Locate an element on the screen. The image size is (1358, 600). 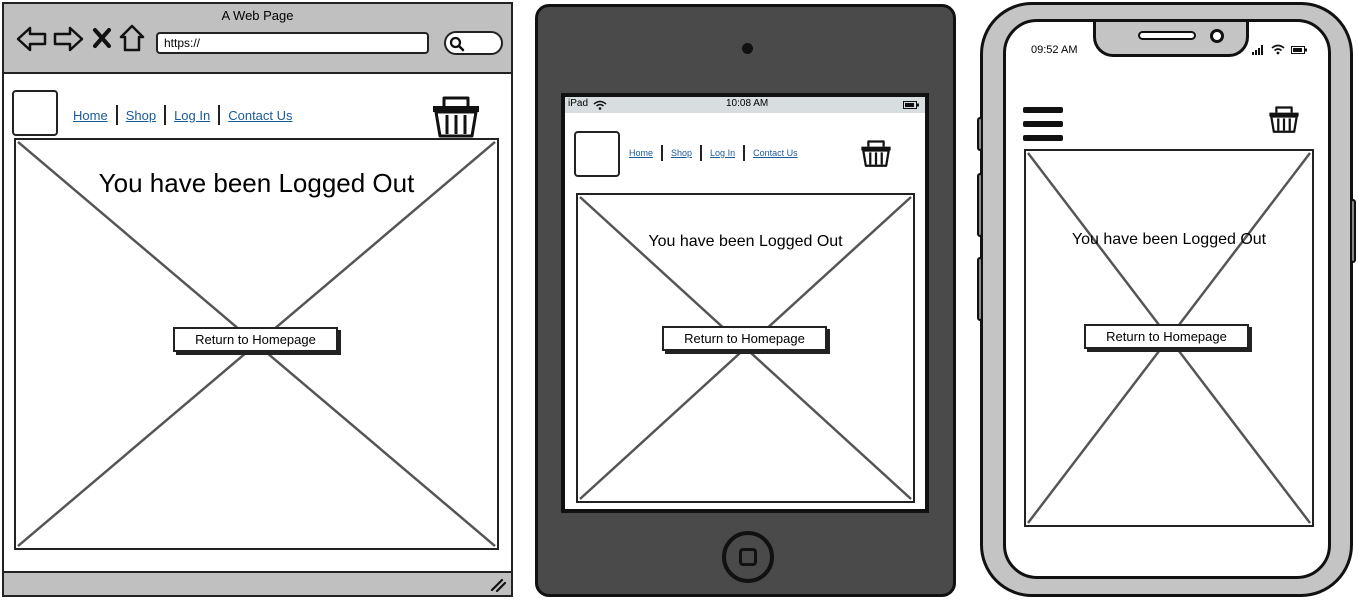
browser-toolbar: A Web Page https:// is located at coordinates (257, 39).